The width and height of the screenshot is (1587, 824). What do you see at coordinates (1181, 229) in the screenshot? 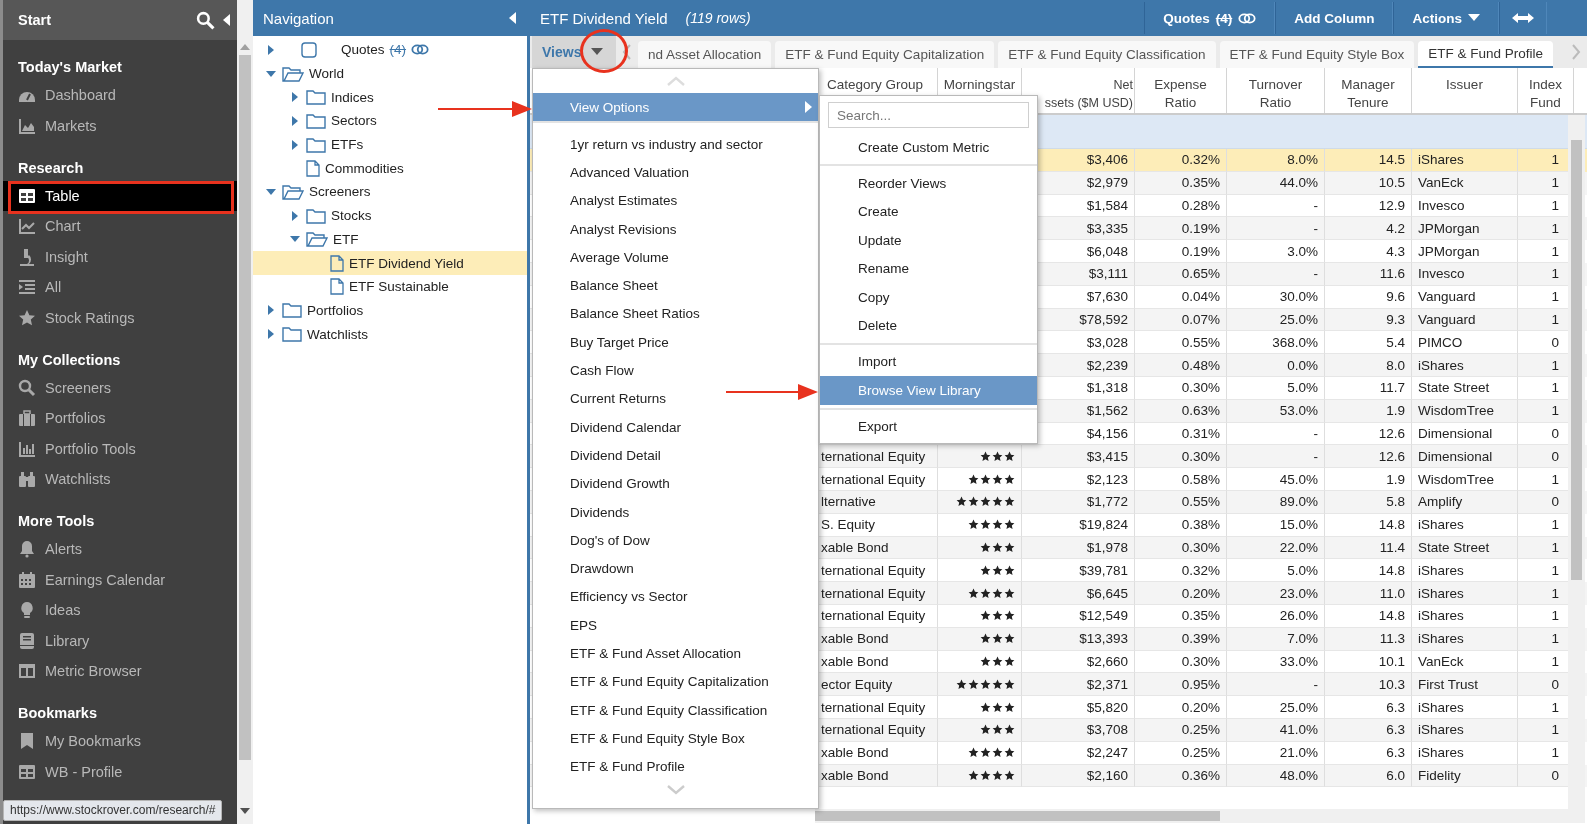
I see `table-cell: 0.19%` at bounding box center [1181, 229].